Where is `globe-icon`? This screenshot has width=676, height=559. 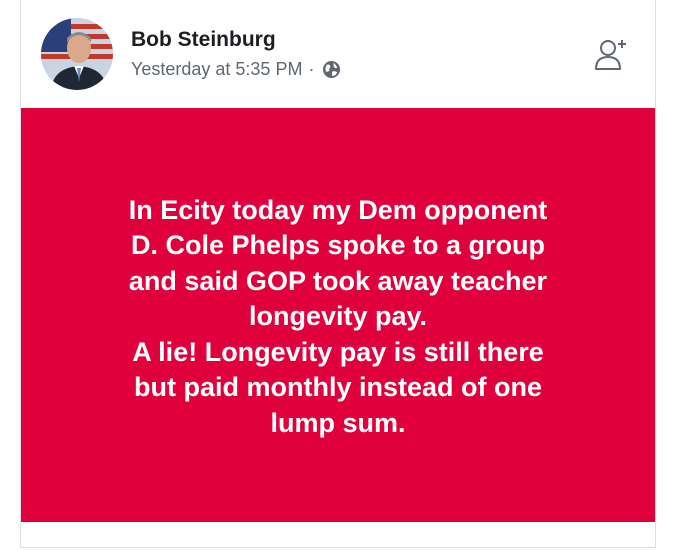
globe-icon is located at coordinates (331, 69).